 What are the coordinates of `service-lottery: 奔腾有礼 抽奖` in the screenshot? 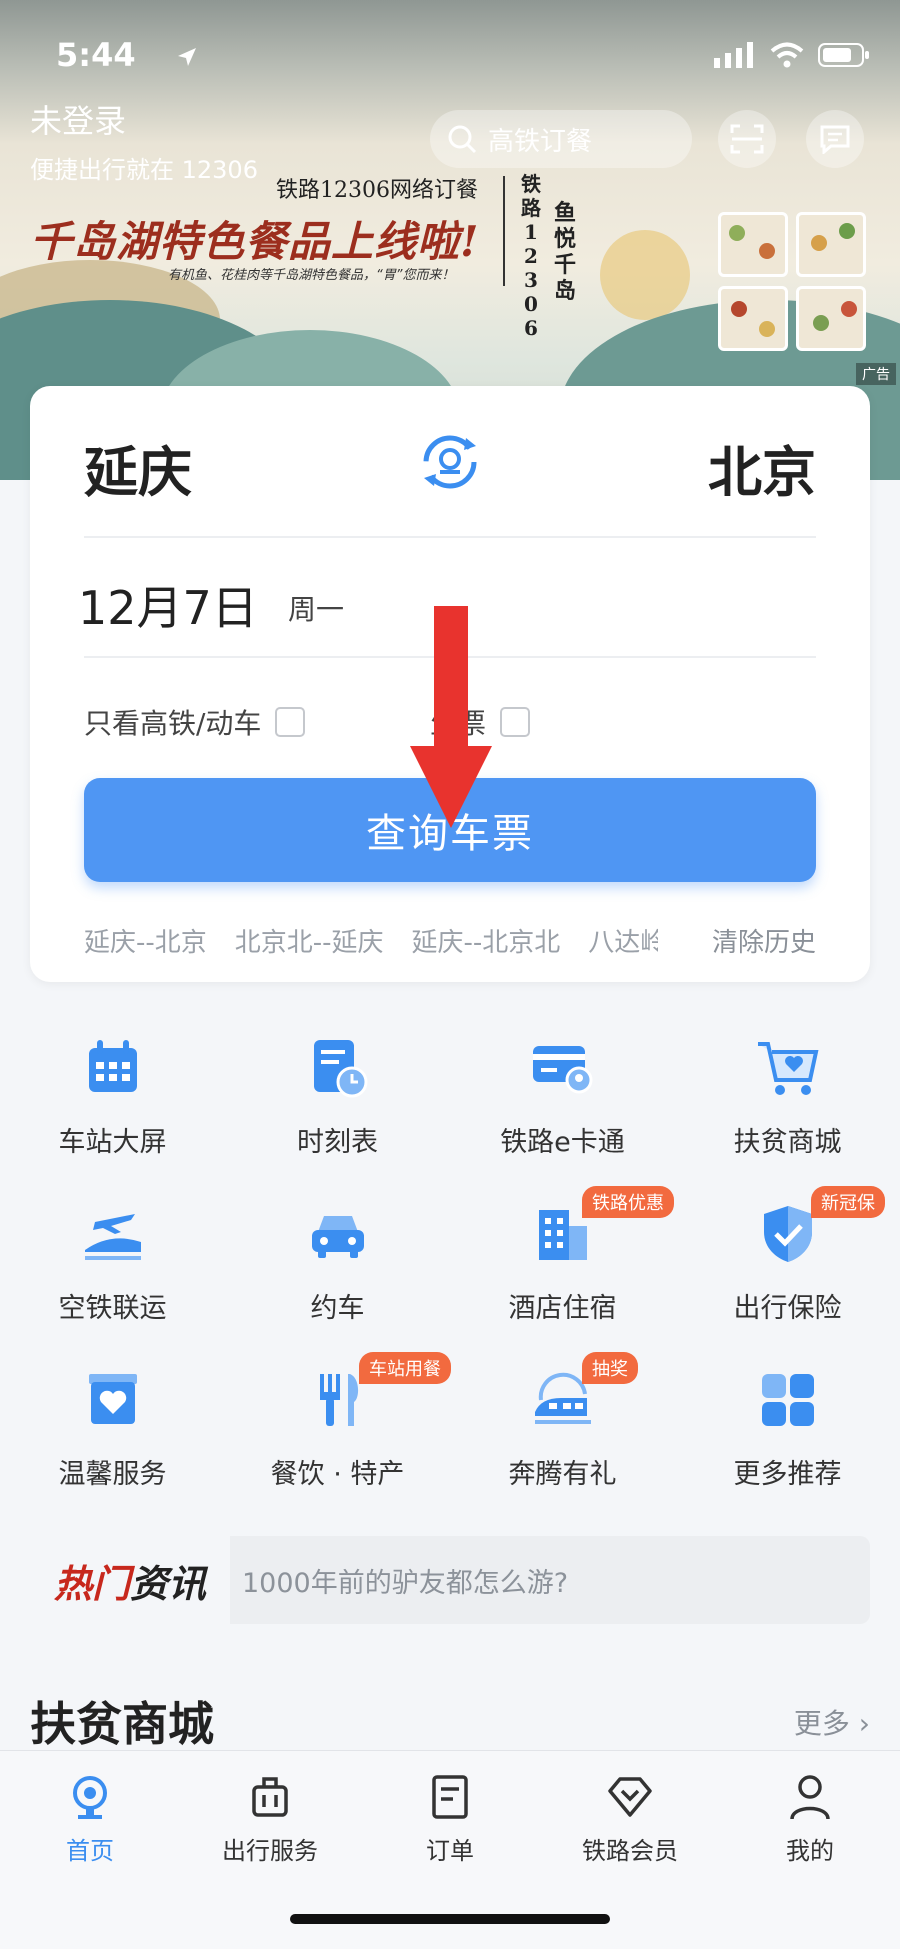 It's located at (562, 1423).